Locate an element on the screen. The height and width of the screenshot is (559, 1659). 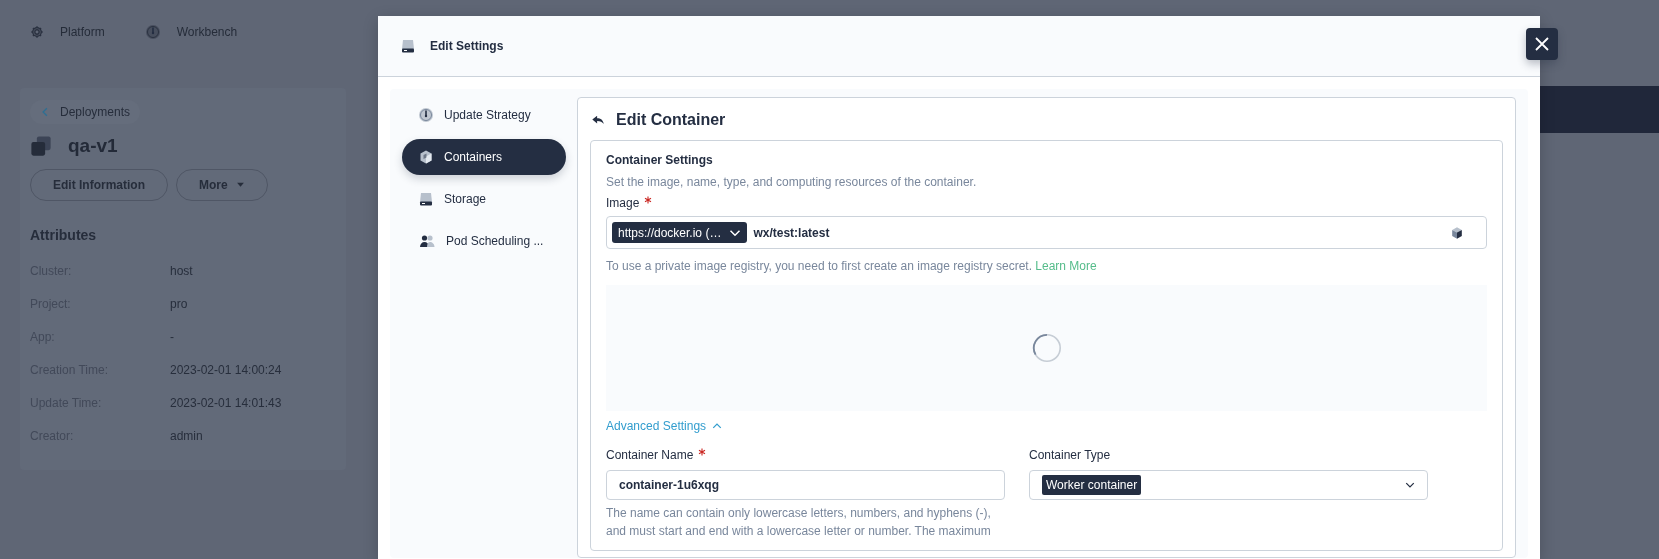
cubes-icon is located at coordinates (41, 146).